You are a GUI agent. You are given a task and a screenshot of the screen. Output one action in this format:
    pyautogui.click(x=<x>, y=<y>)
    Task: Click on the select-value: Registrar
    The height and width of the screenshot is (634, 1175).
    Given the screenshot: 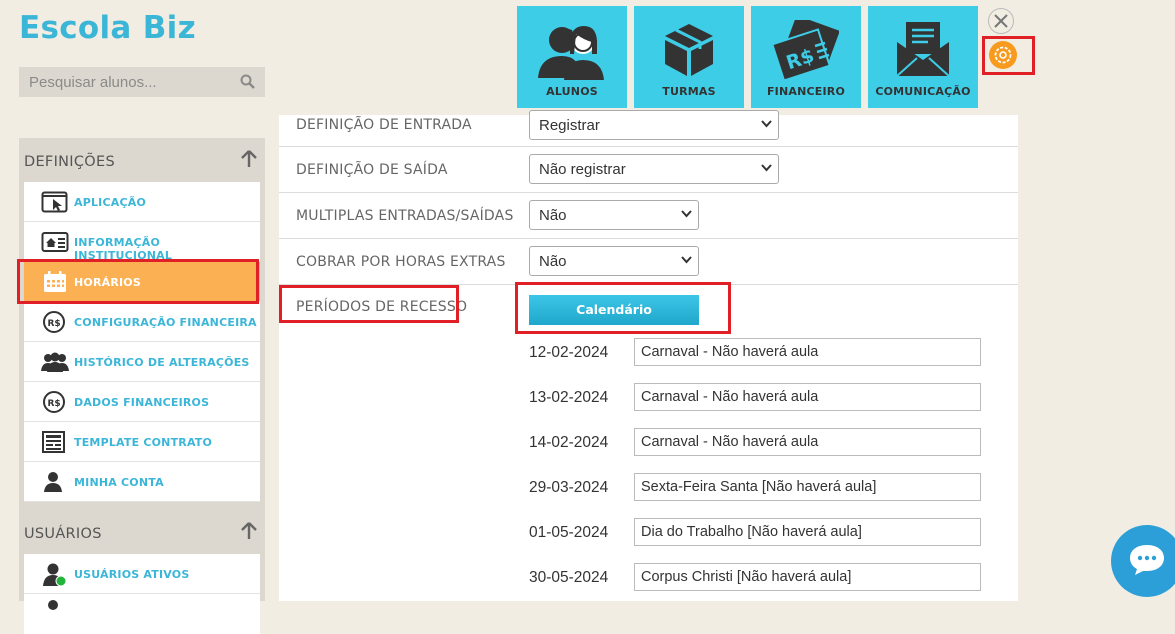 What is the action you would take?
    pyautogui.click(x=569, y=125)
    